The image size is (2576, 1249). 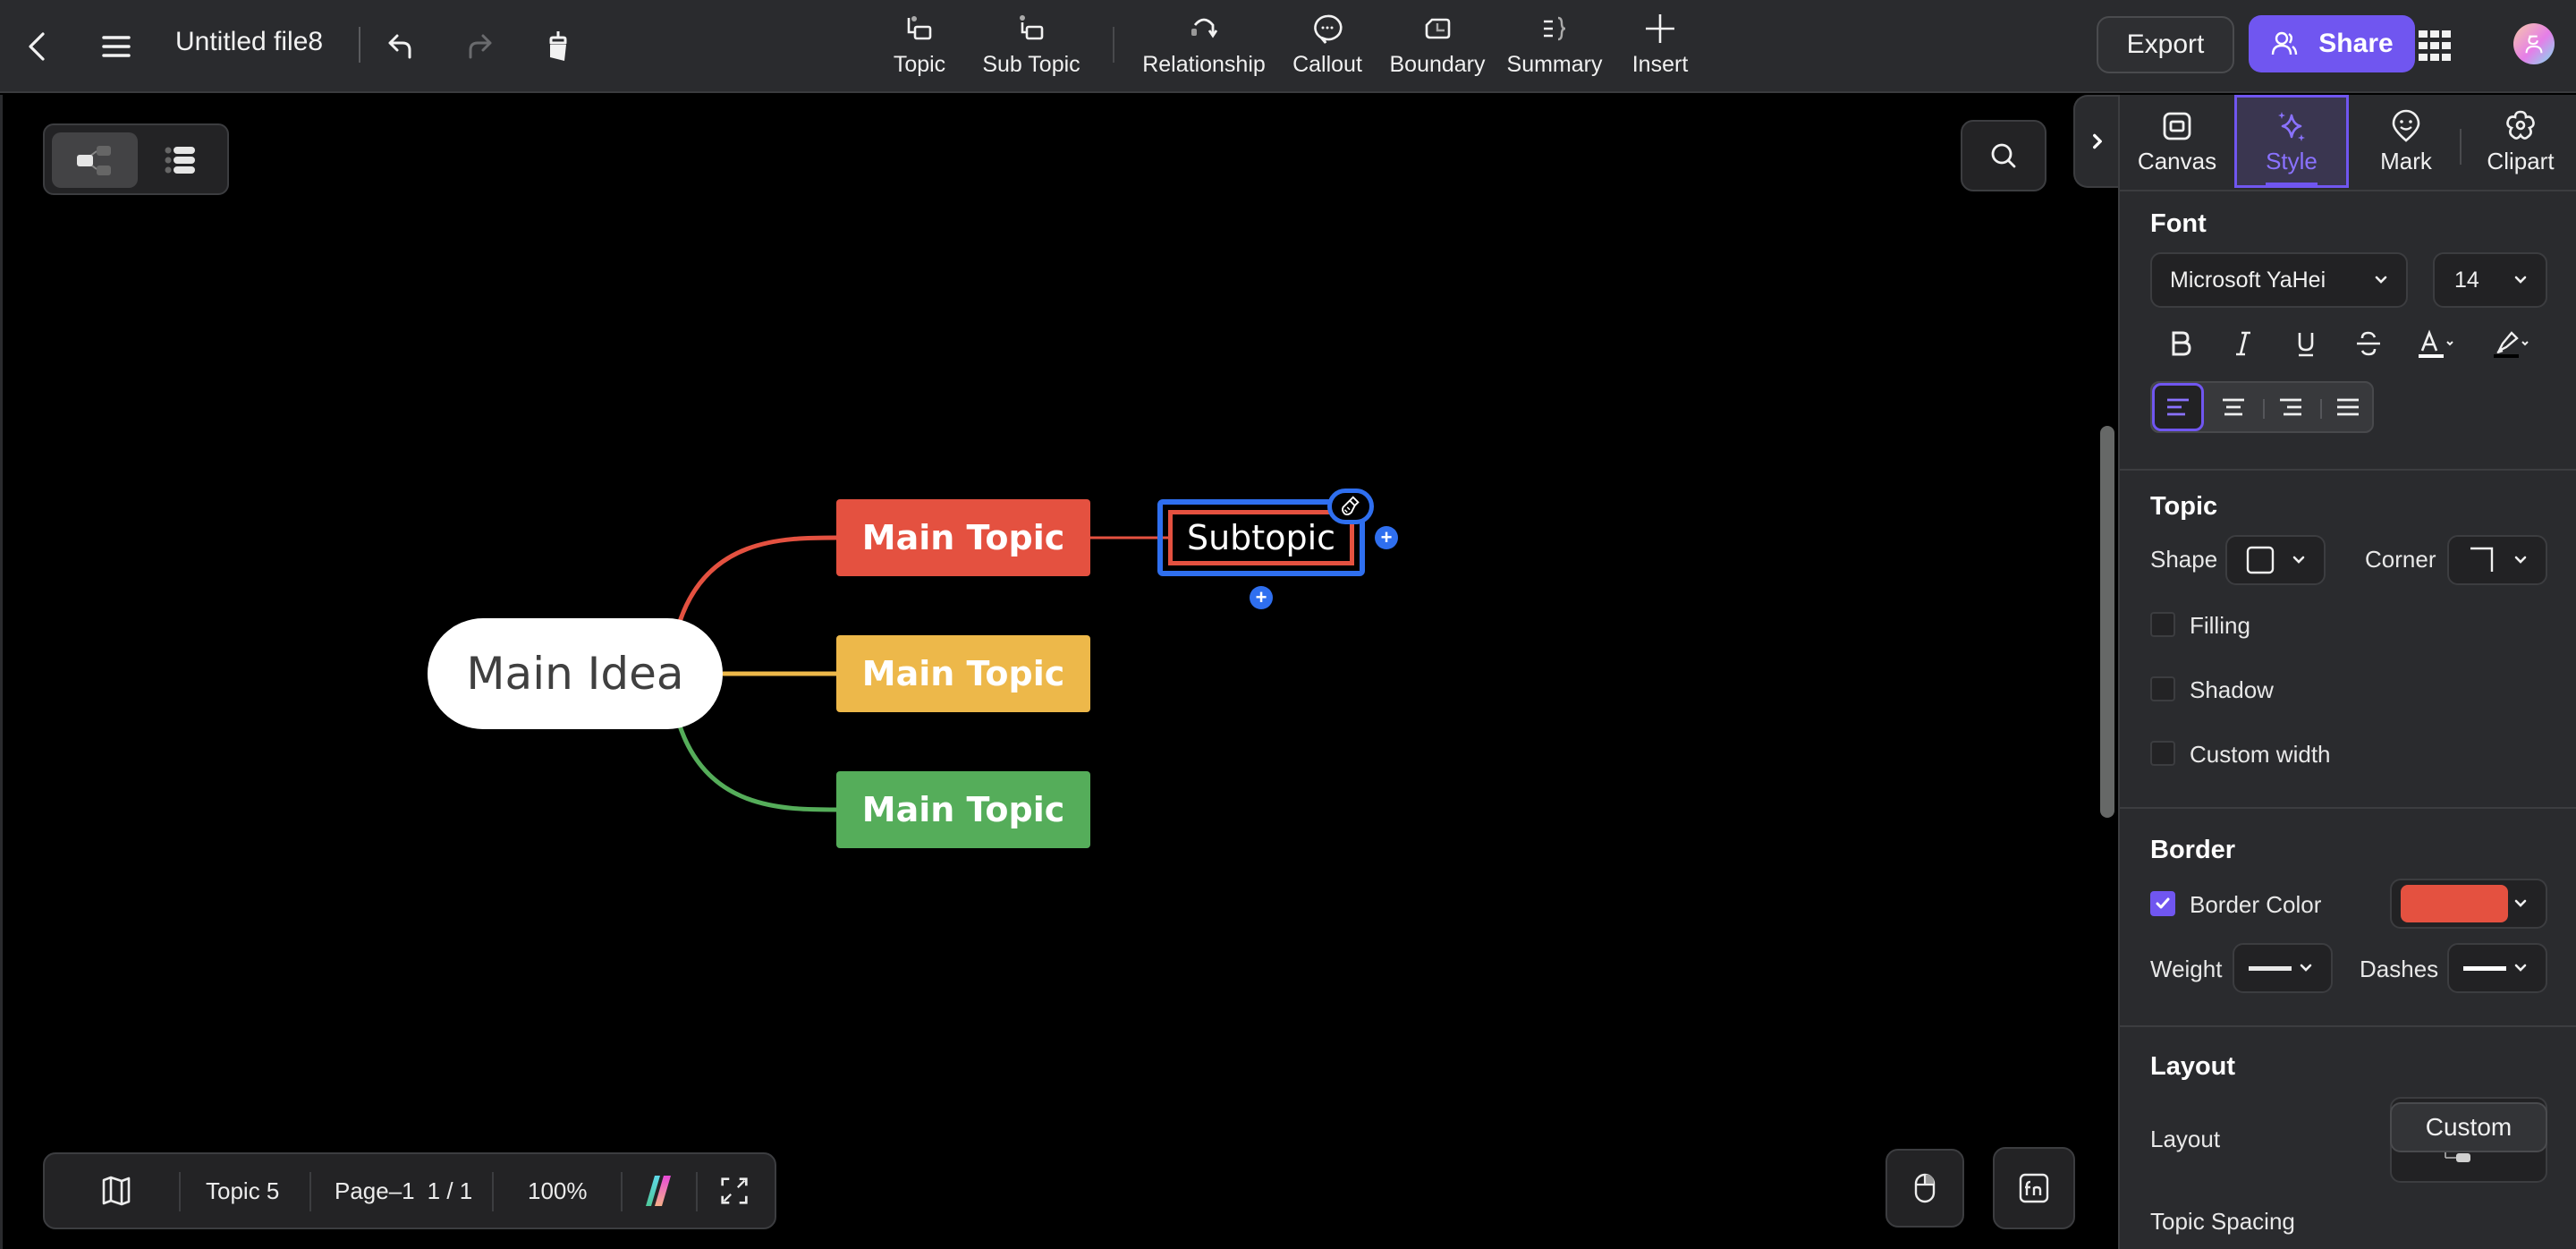 I want to click on plus-icon, so click(x=1660, y=28).